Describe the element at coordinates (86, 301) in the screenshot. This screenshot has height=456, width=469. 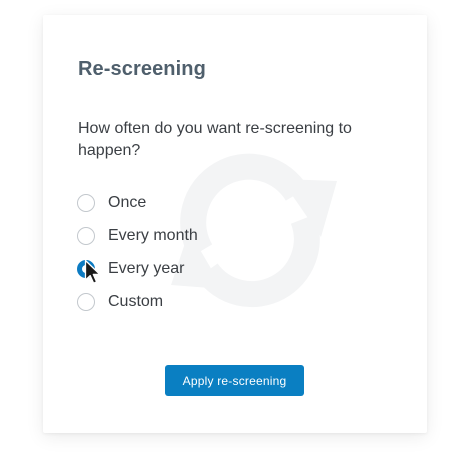
I see `radio-custom` at that location.